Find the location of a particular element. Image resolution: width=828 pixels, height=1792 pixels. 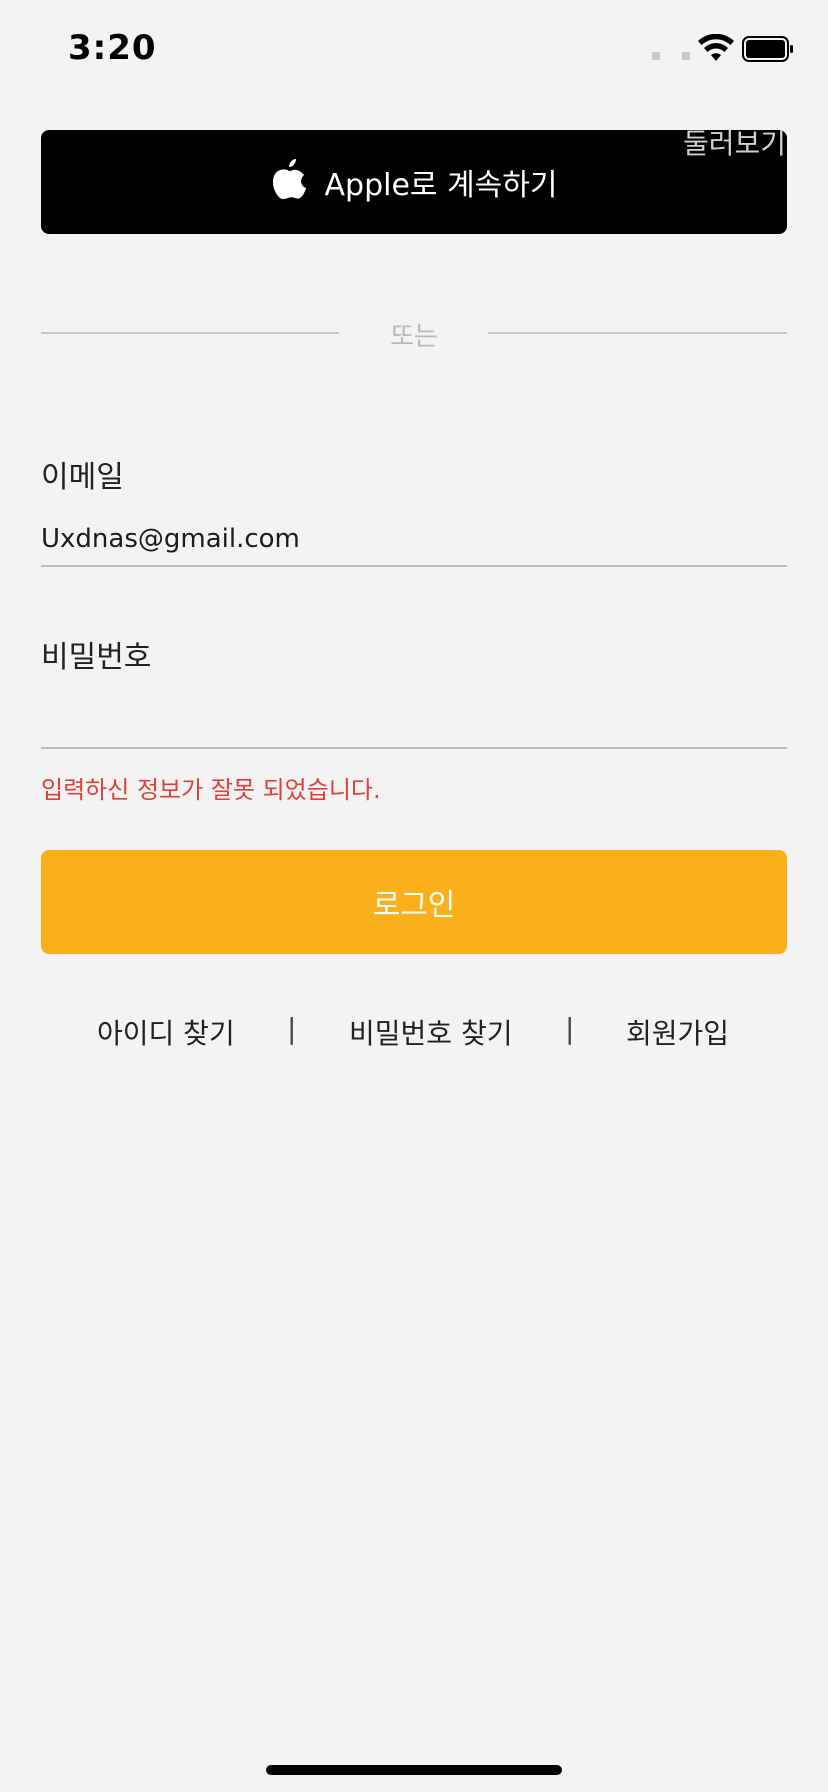

login-button-label: 로그인 is located at coordinates (414, 905).